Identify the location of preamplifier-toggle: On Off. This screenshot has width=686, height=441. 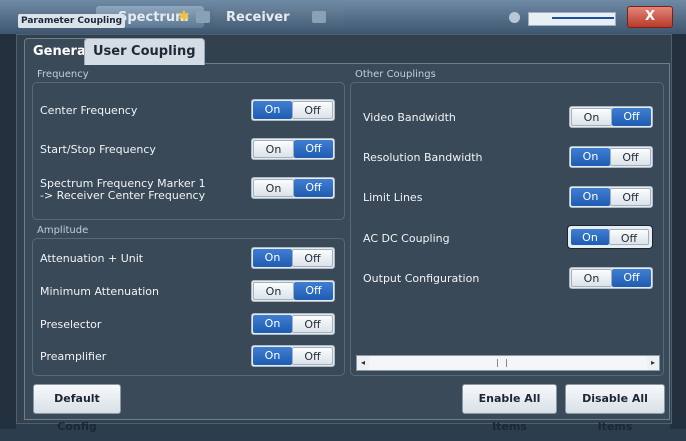
(293, 356).